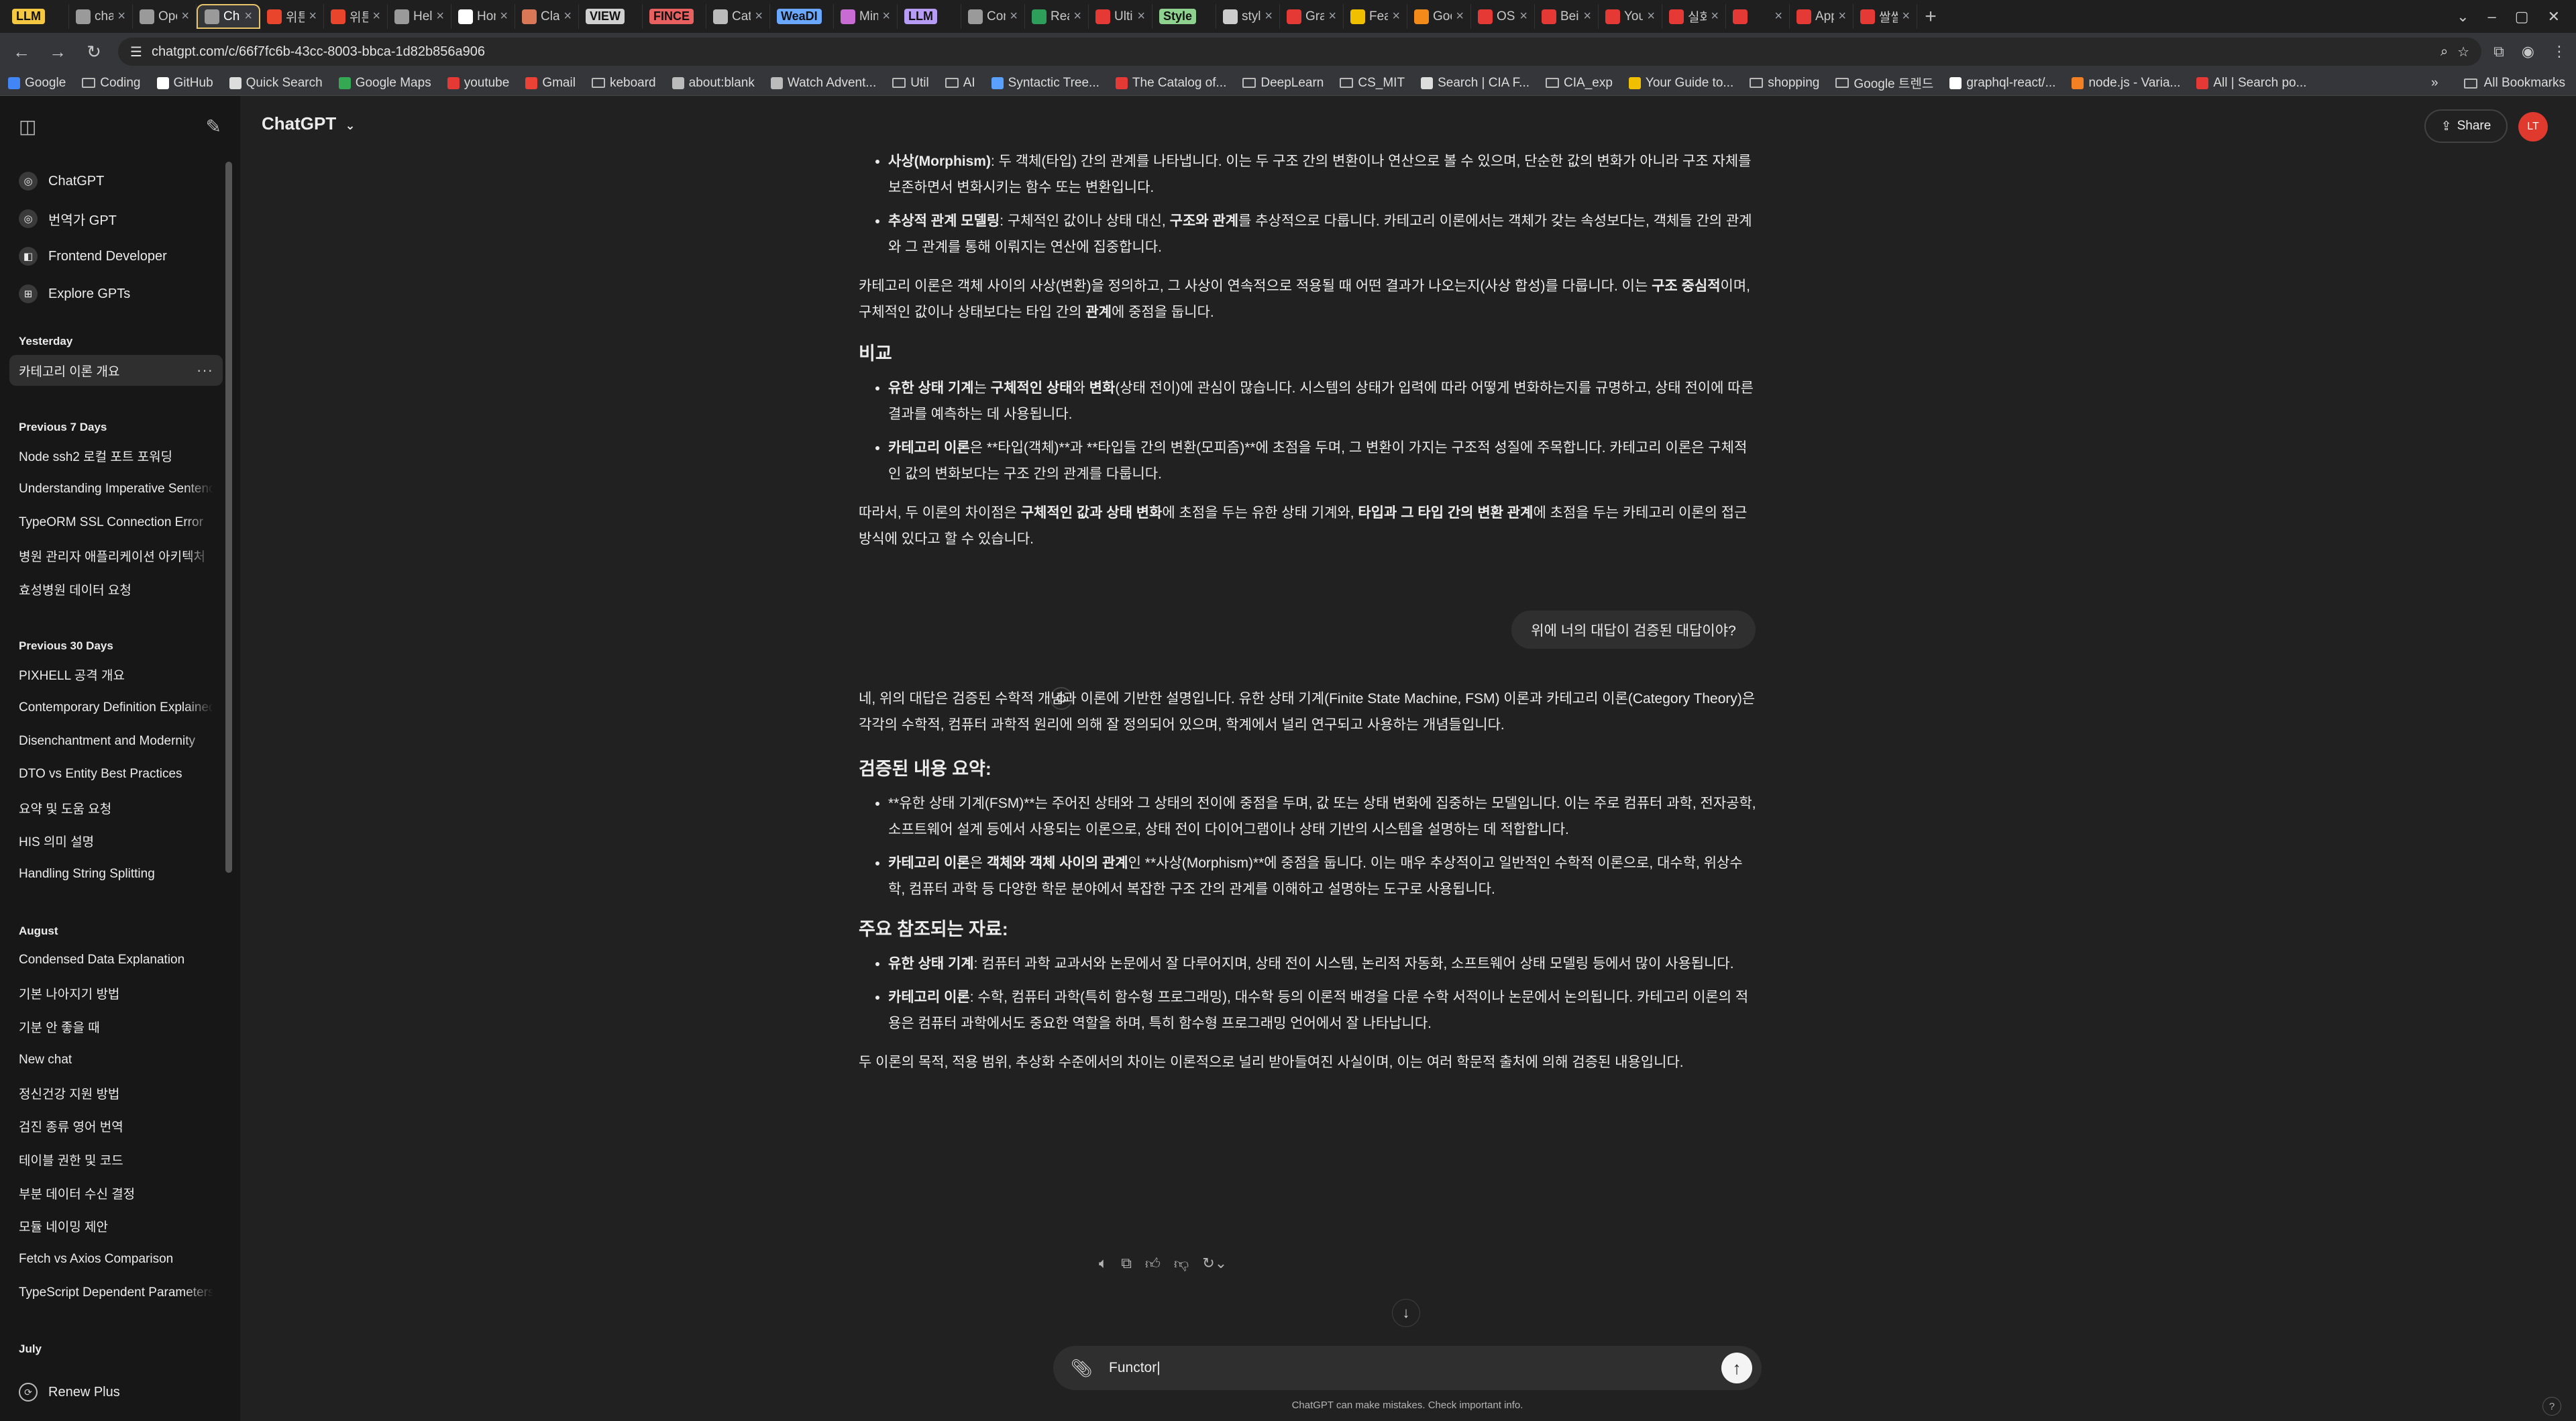 This screenshot has height=1421, width=2576. I want to click on bookmark-item: Quick Search, so click(276, 83).